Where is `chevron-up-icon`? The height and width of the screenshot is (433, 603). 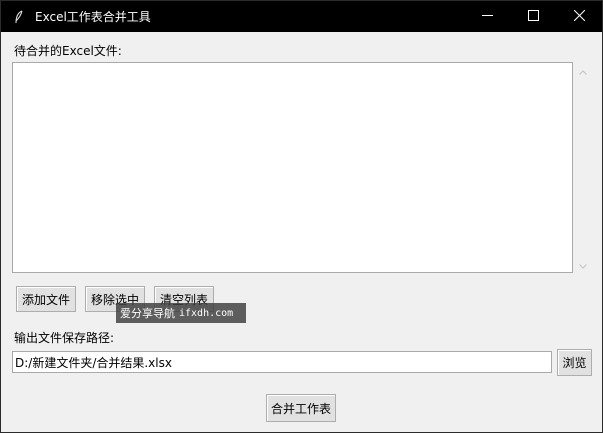 chevron-up-icon is located at coordinates (582, 71).